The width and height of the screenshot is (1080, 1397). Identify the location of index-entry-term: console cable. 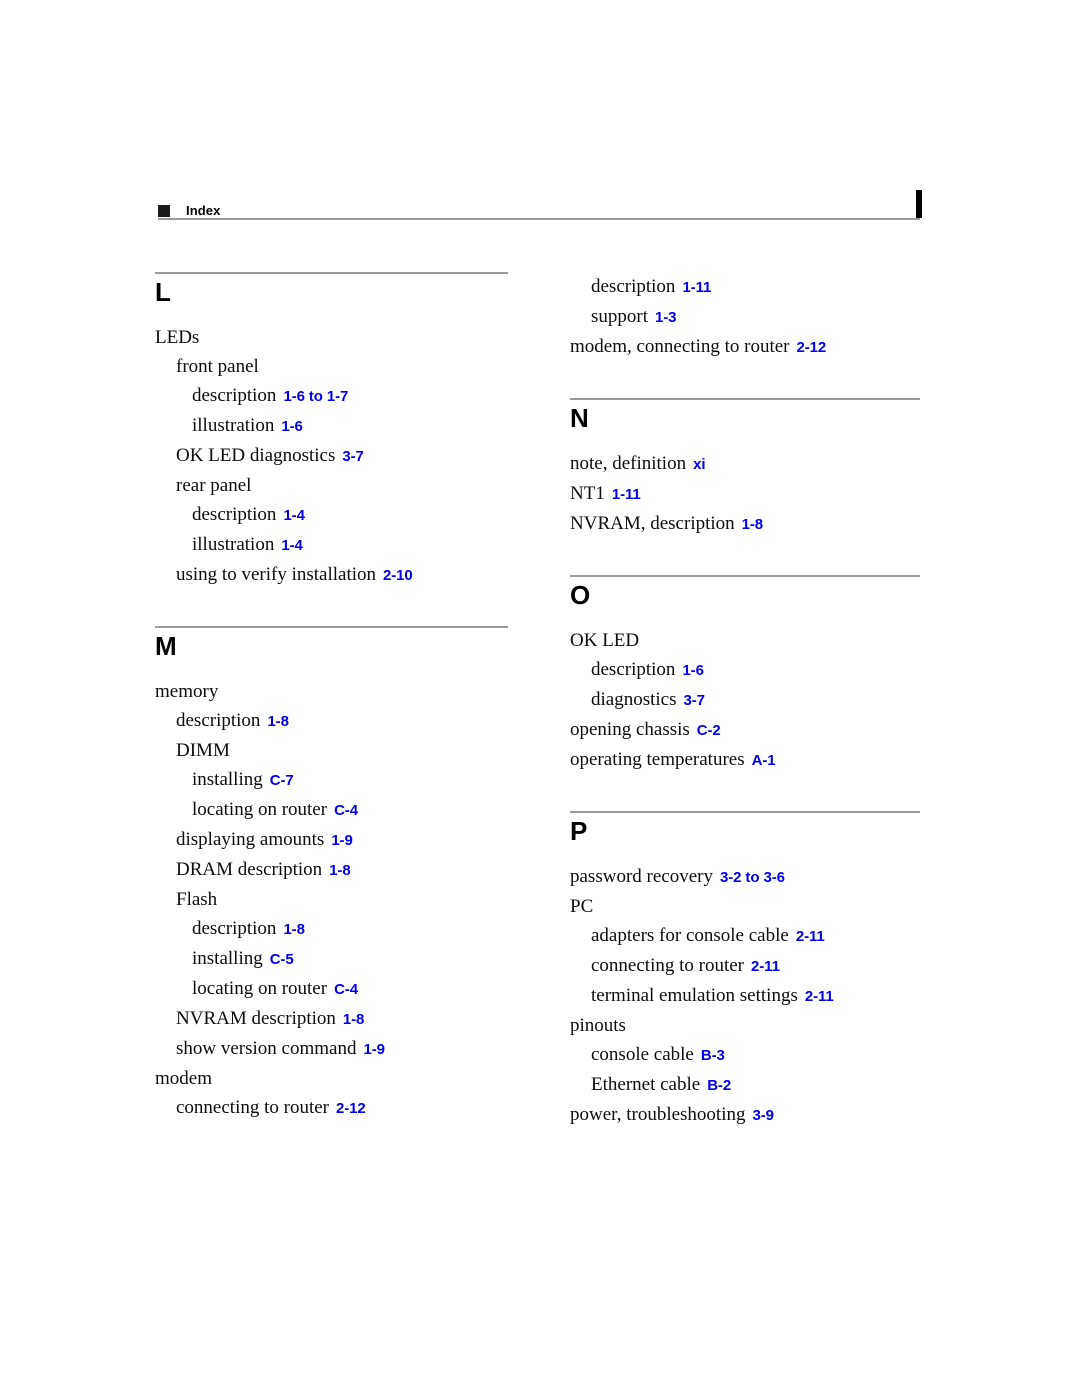
(642, 1054).